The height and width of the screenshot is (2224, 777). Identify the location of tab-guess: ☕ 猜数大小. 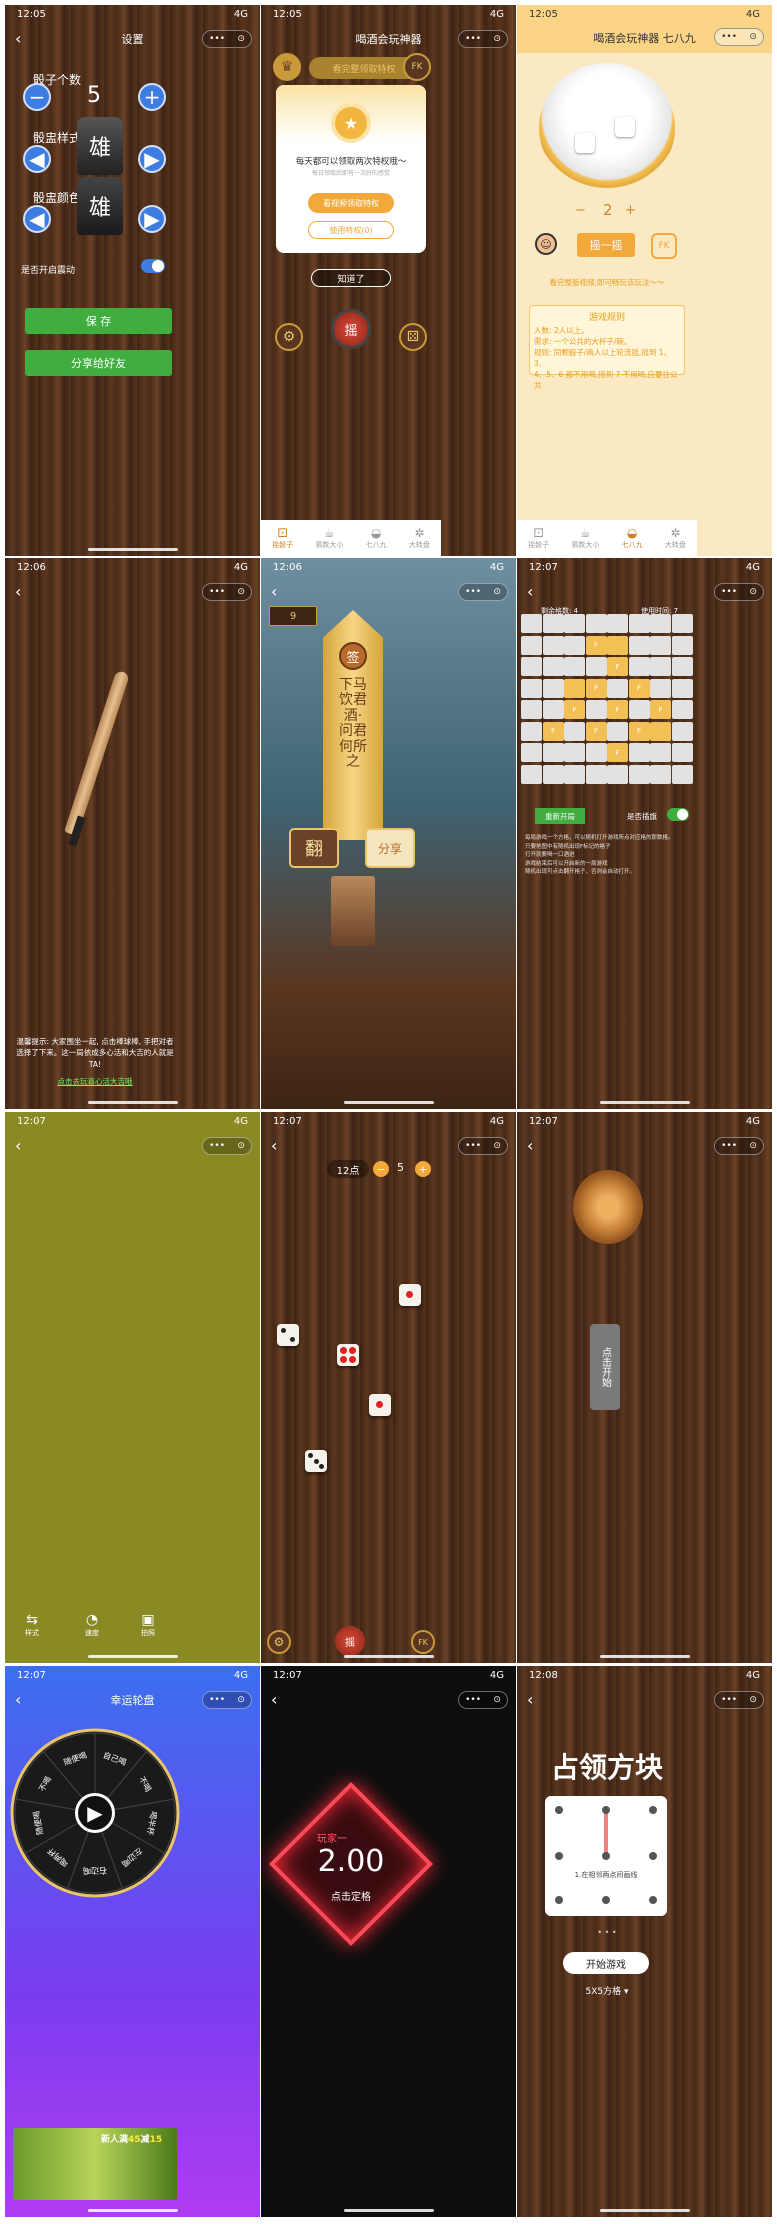
(329, 538).